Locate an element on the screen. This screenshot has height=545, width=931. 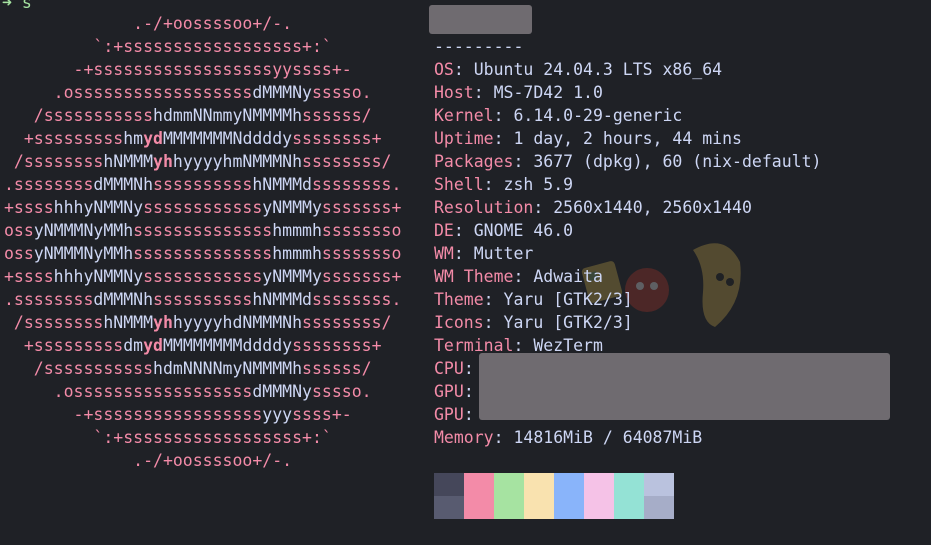
info-row-os: OS: Ubuntu 24.04.3 LTS x86_64 is located at coordinates (578, 69).